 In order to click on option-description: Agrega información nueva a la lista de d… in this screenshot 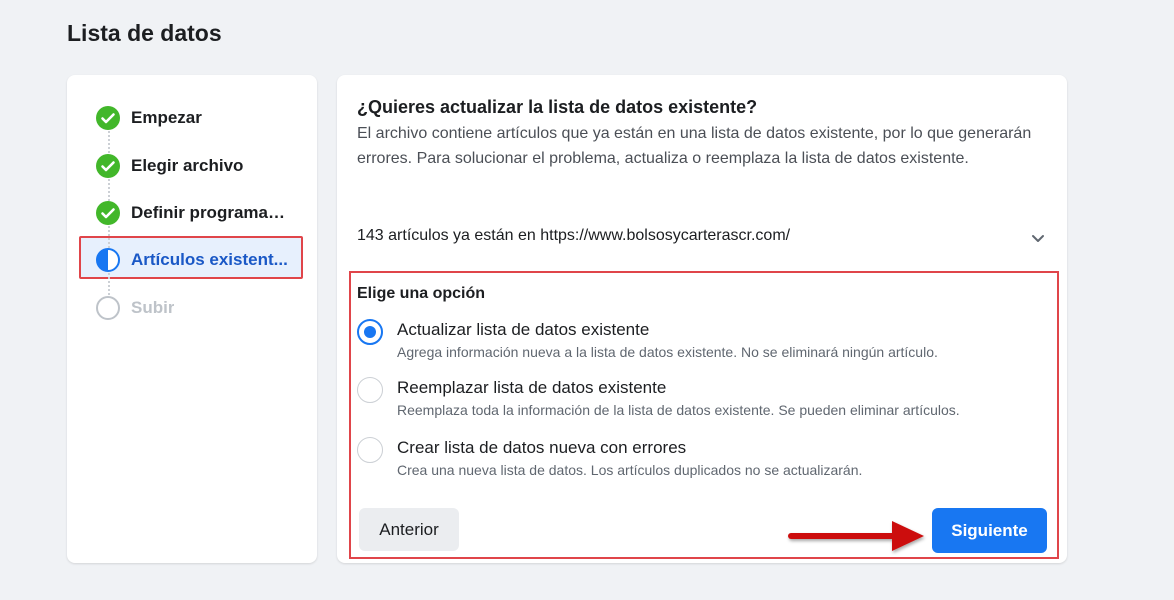, I will do `click(667, 352)`.